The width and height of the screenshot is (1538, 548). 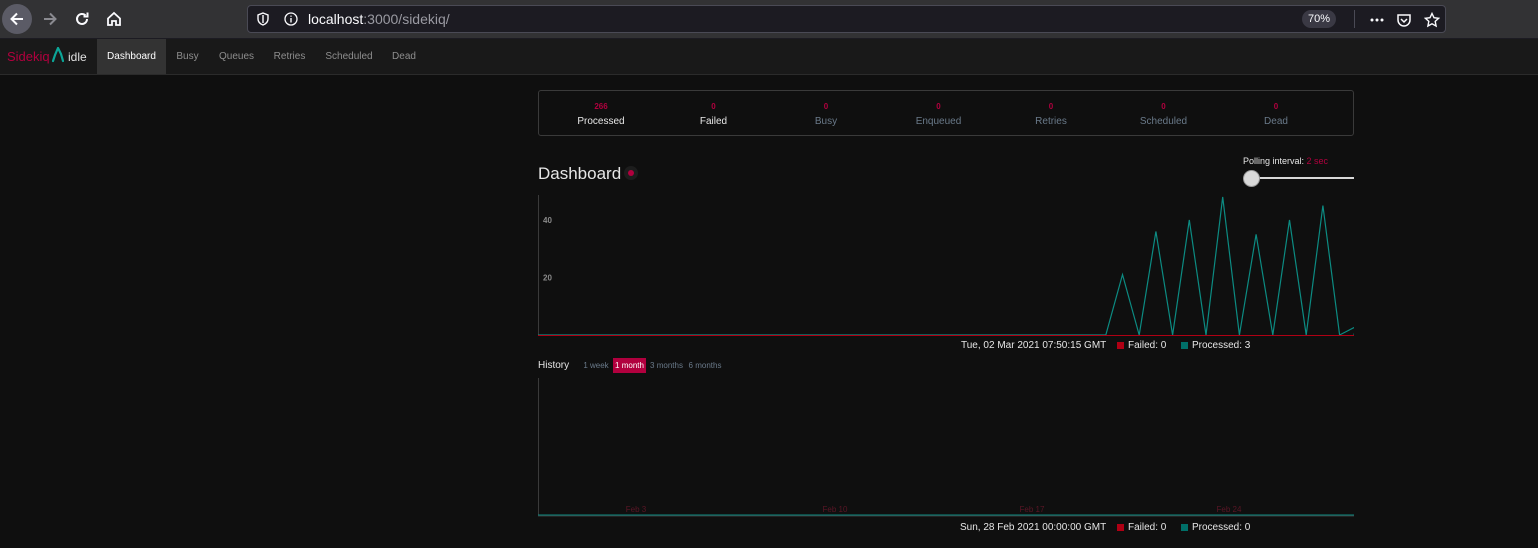 I want to click on stat-label: Busy, so click(x=826, y=121).